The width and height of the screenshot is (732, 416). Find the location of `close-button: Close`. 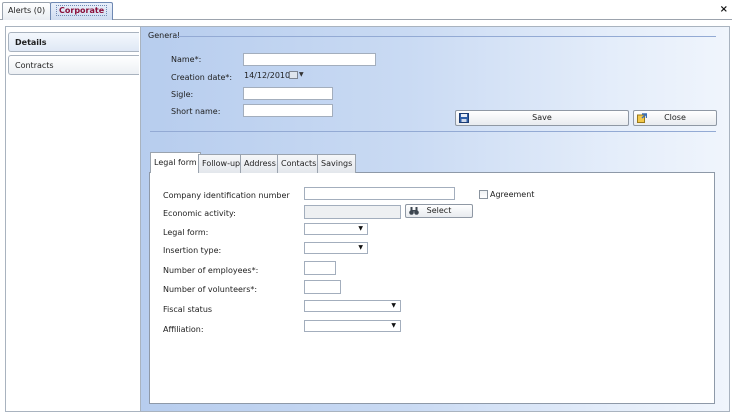

close-button: Close is located at coordinates (675, 118).